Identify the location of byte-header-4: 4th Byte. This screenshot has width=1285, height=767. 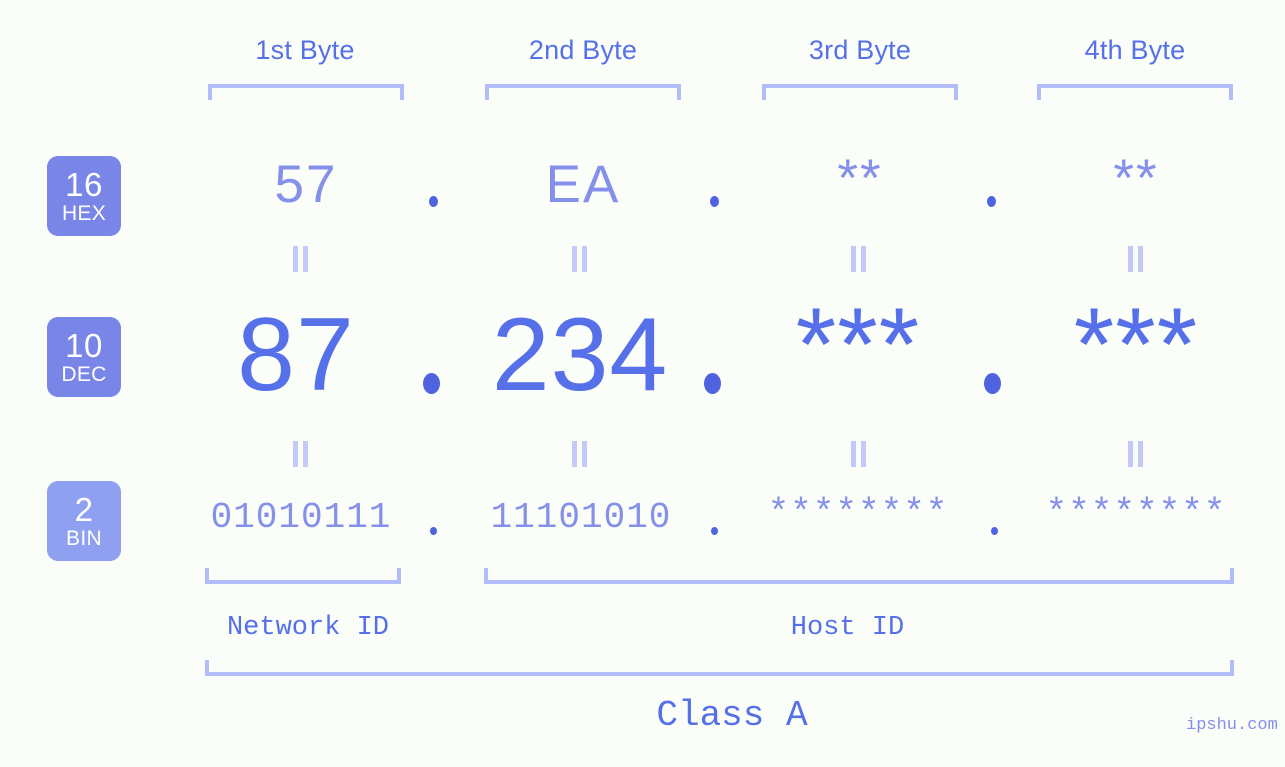
(1135, 50).